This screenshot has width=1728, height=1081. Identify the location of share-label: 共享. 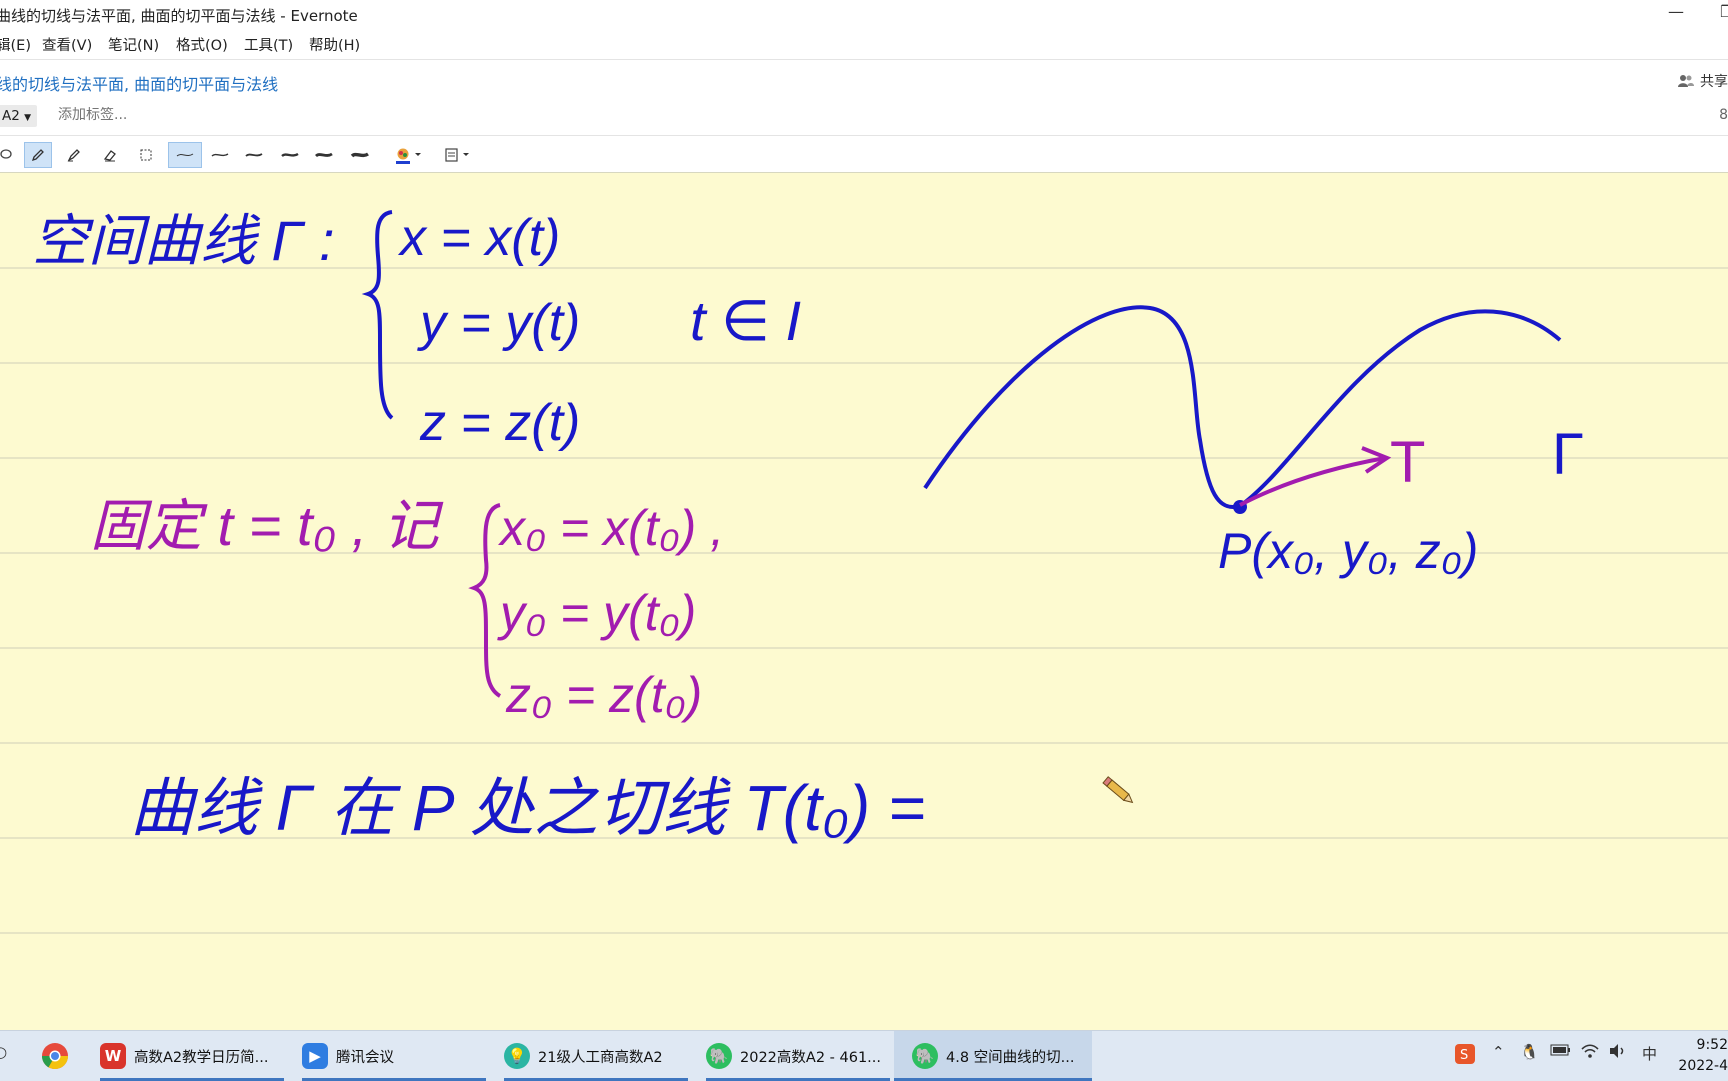
(1714, 82).